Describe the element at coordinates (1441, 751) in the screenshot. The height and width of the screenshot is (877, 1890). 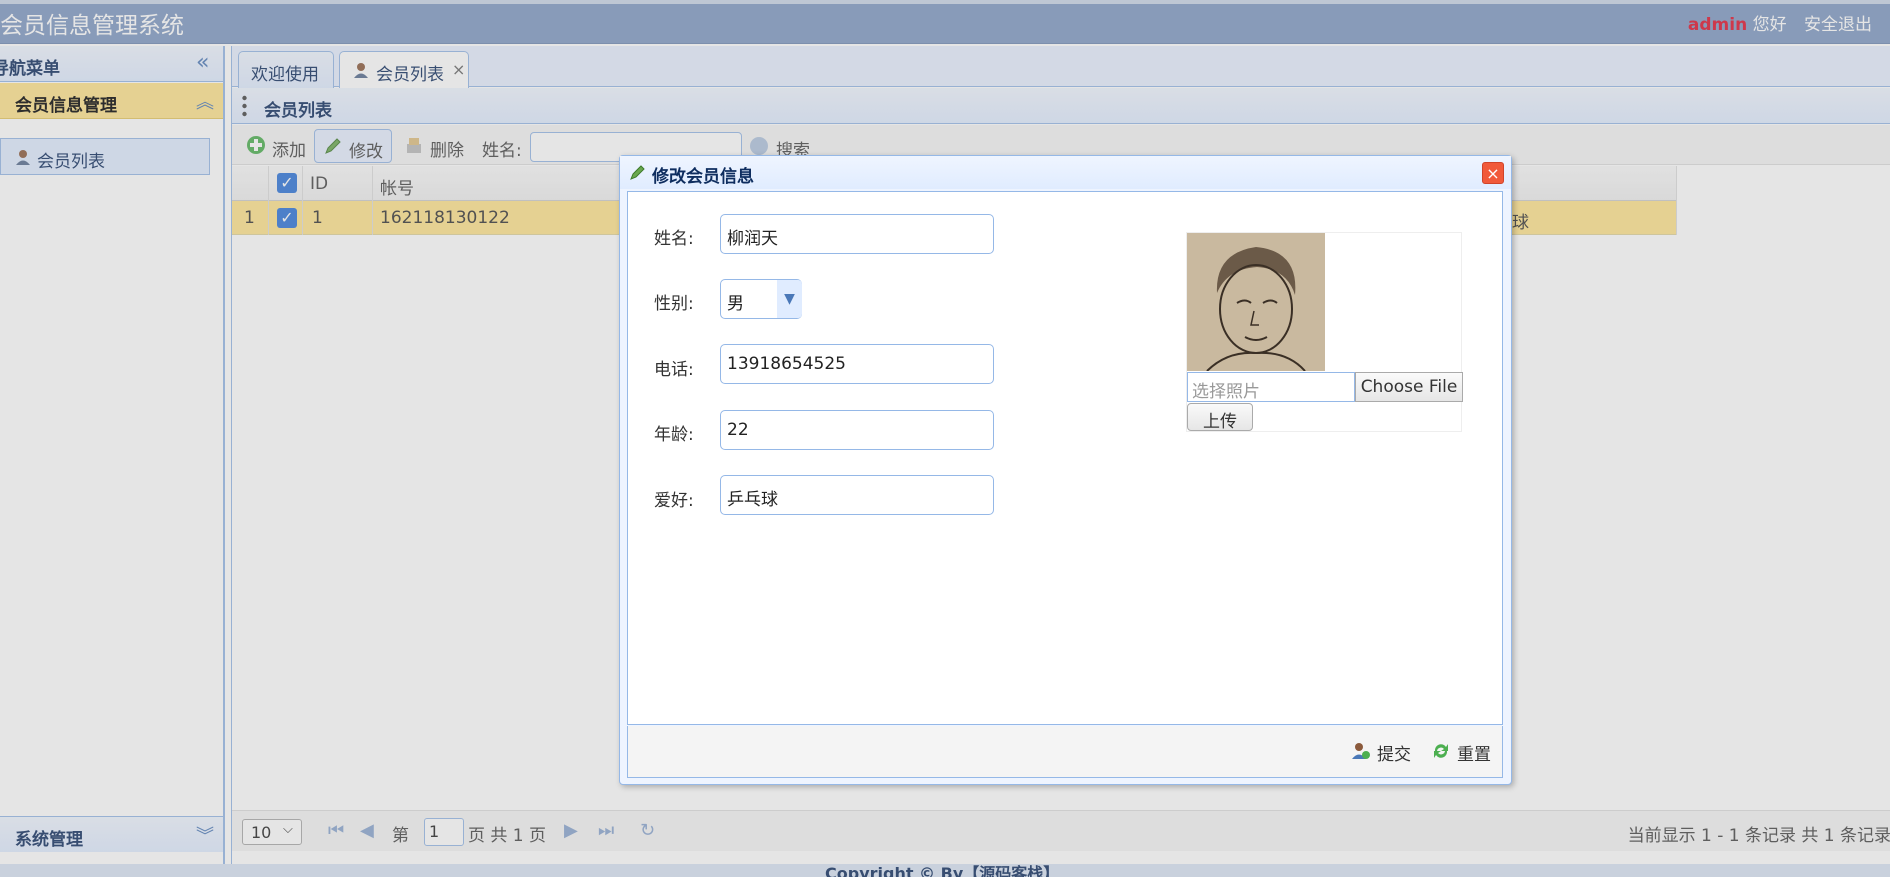
I see `refresh-icon` at that location.